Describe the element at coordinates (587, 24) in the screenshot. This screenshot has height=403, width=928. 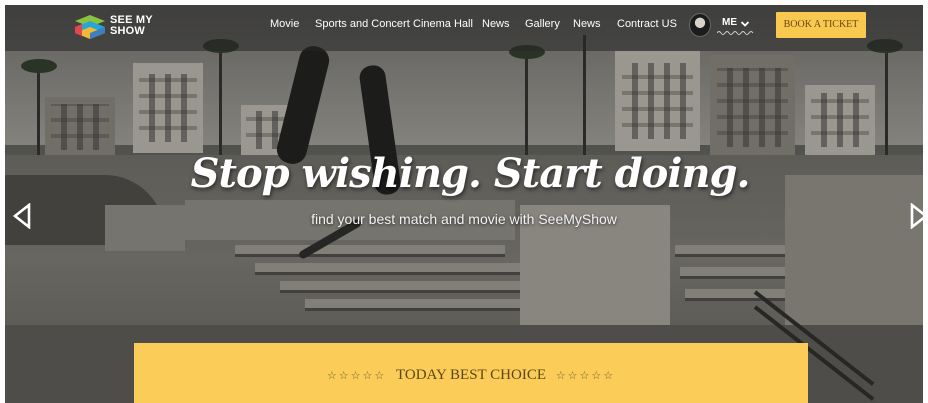
I see `nav-item-news-2: News` at that location.